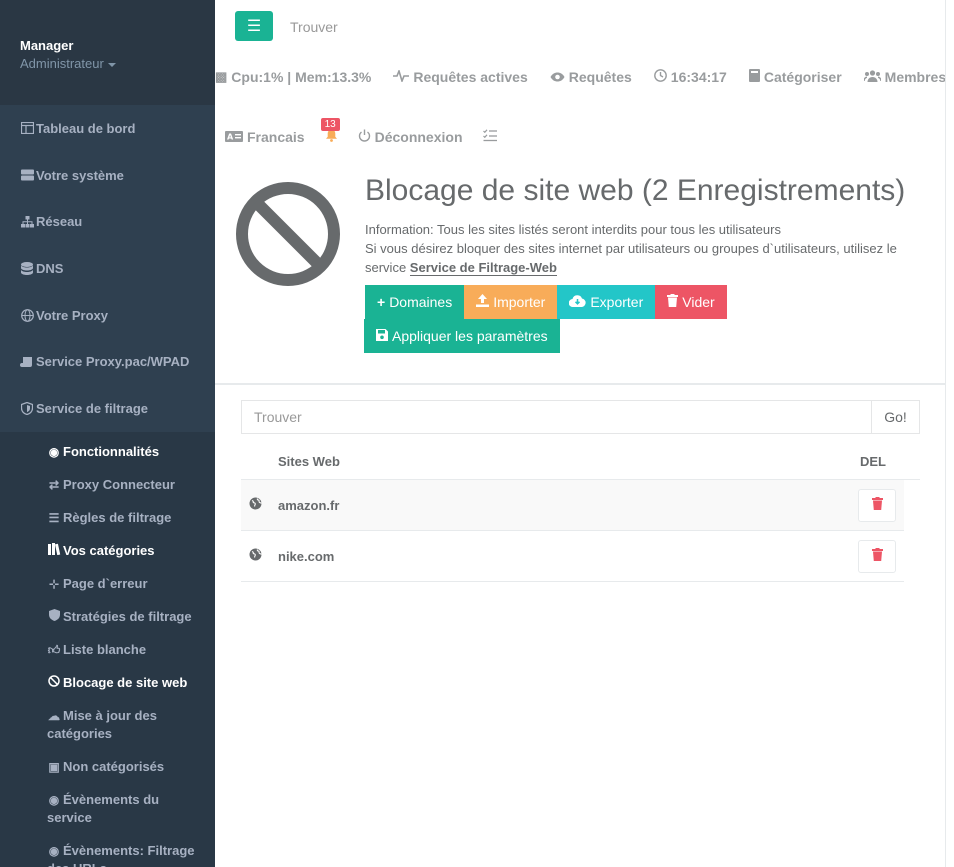  What do you see at coordinates (119, 484) in the screenshot?
I see `sidebar-subitem-label: Proxy Connecteur` at bounding box center [119, 484].